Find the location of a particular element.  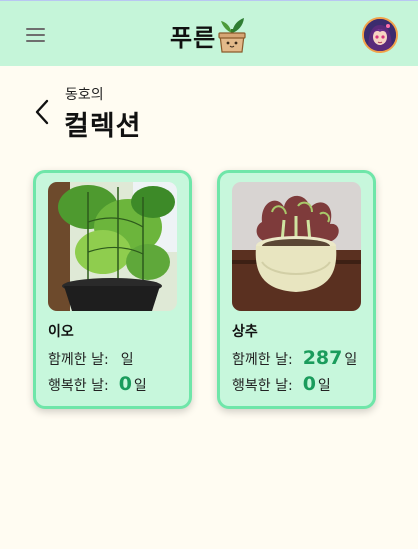

together-days-row: 함께한 날: 일 is located at coordinates (91, 358).